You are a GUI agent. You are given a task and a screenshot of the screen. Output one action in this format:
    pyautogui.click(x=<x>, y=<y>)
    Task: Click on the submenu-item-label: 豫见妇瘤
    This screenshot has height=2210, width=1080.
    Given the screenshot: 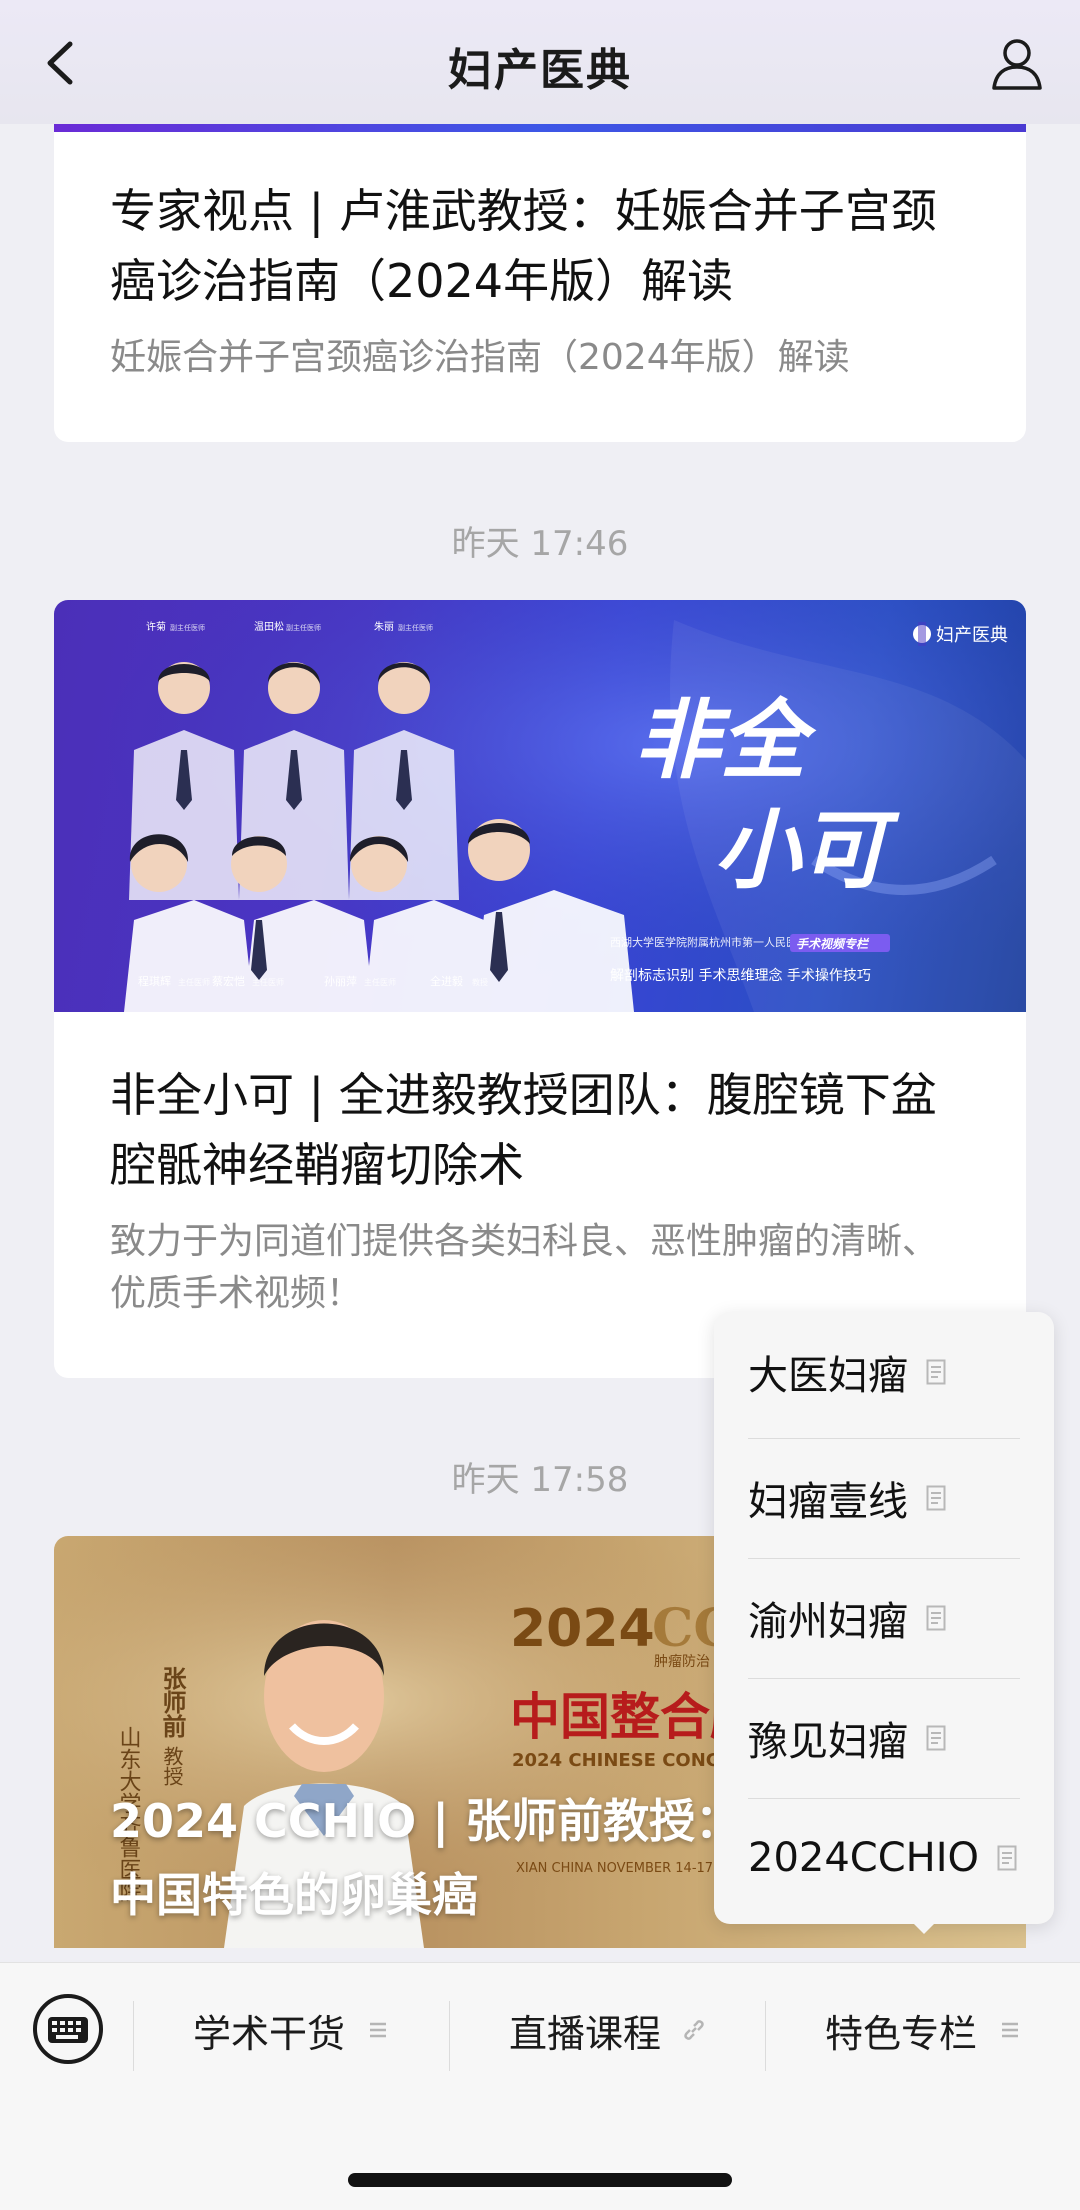 What is the action you would take?
    pyautogui.click(x=828, y=1742)
    